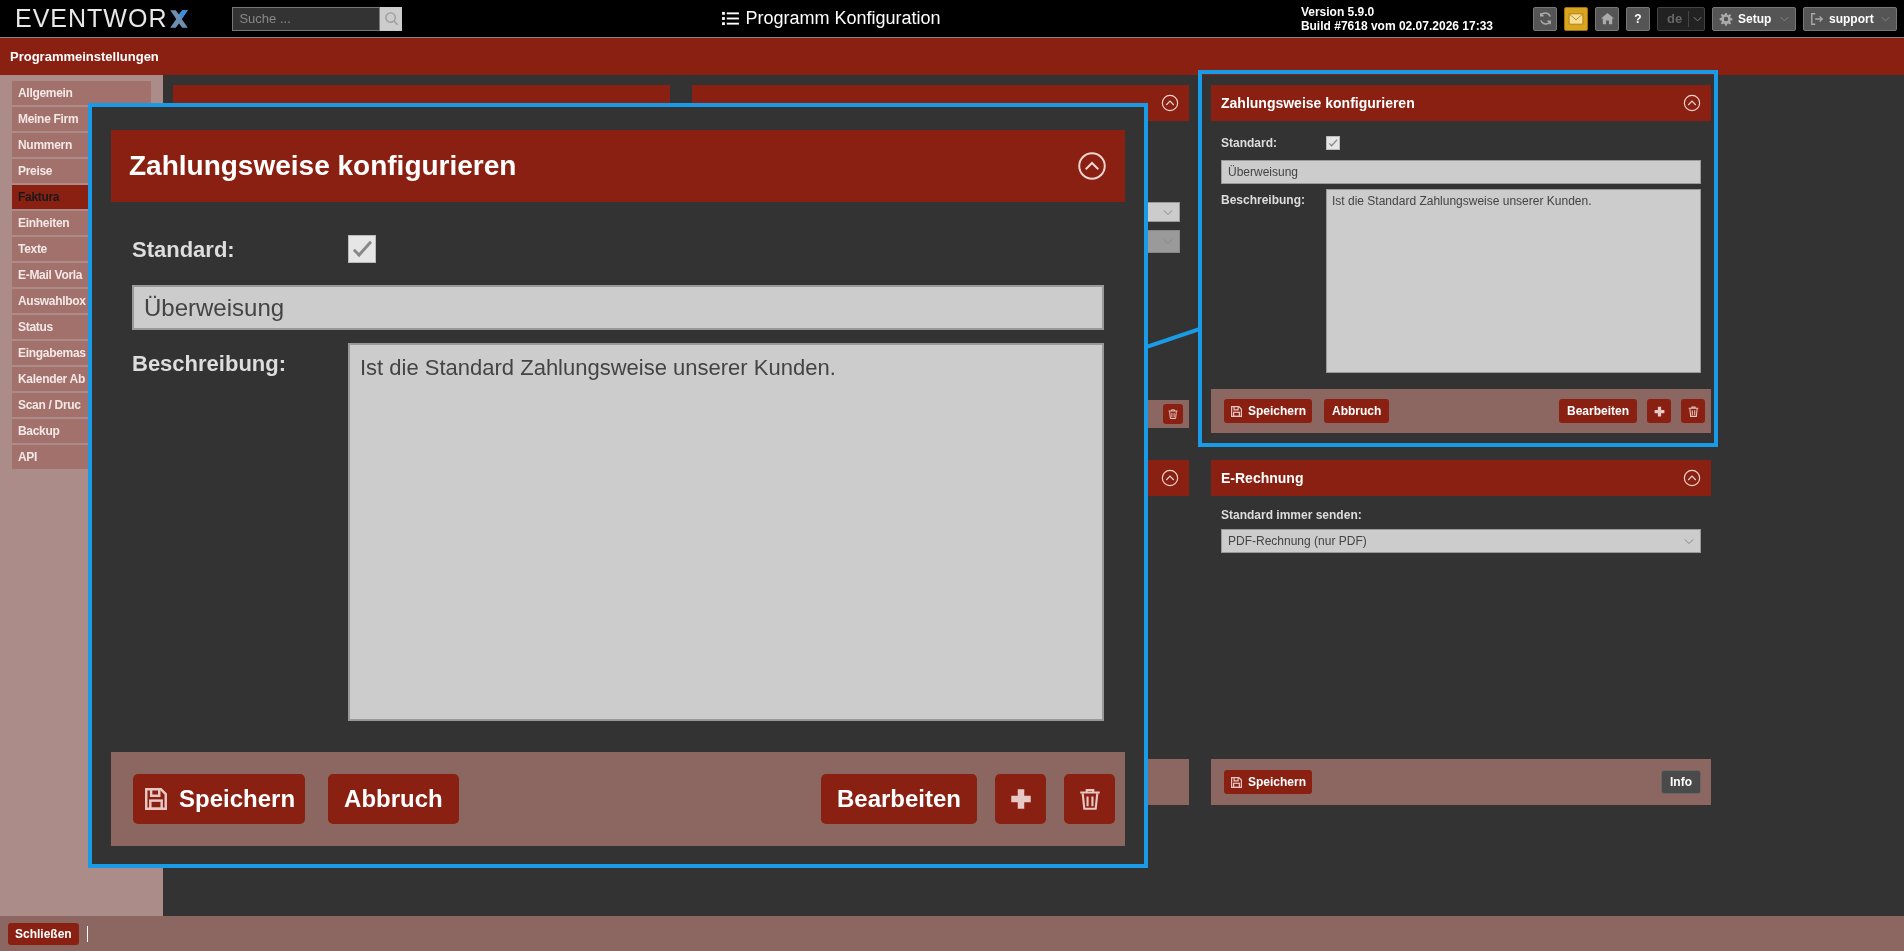 Image resolution: width=1904 pixels, height=951 pixels. I want to click on help-button: ?, so click(1638, 18).